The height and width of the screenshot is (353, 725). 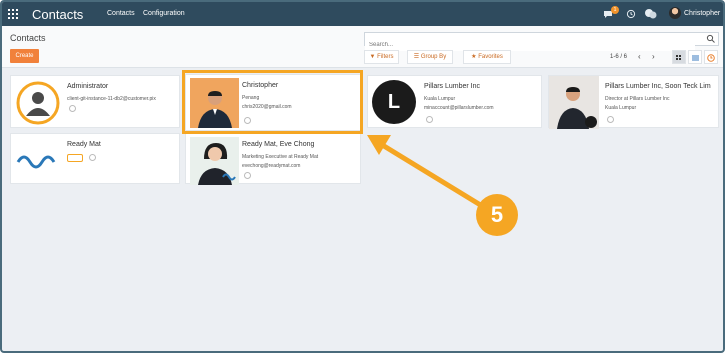 I want to click on activity-clock-icon, so click(x=711, y=58).